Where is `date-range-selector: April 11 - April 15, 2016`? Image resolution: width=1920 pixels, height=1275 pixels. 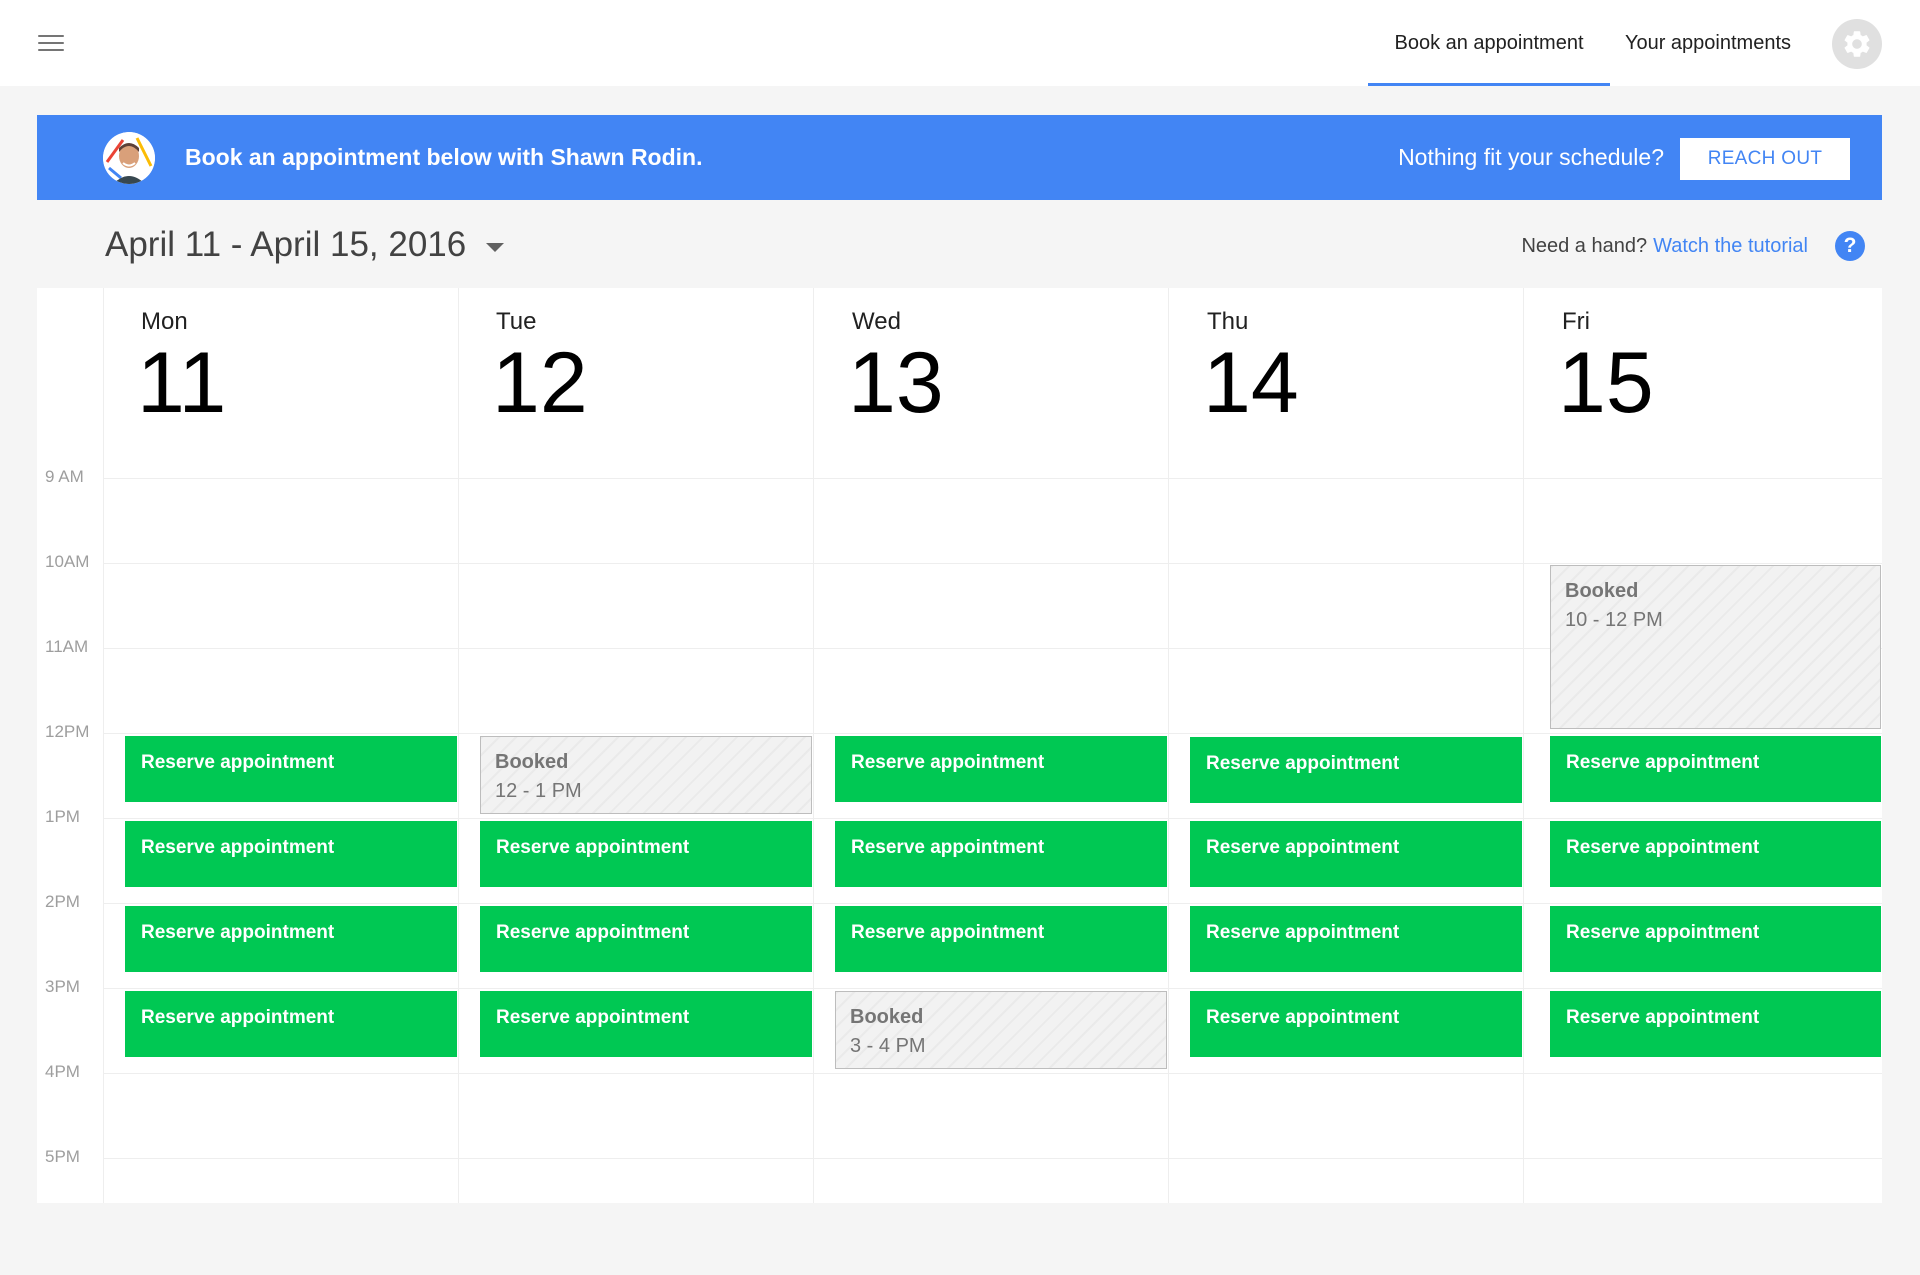
date-range-selector: April 11 - April 15, 2016 is located at coordinates (305, 245).